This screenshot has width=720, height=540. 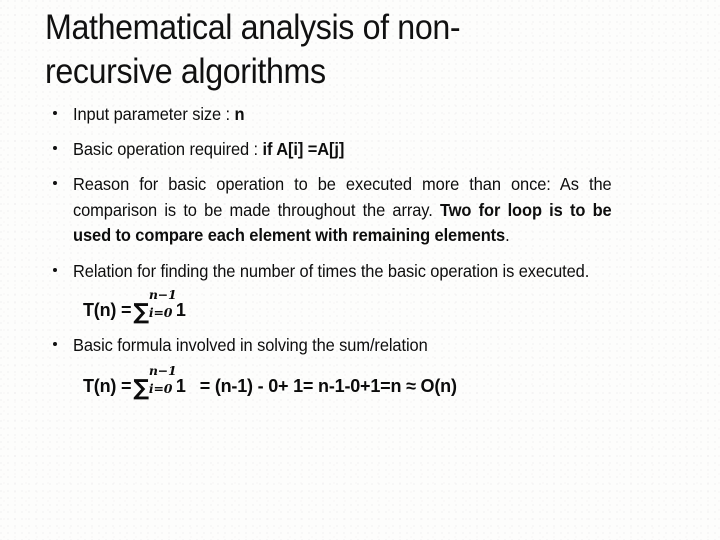 I want to click on bullet-item-input-parameter-size: Input parameter size : n, so click(x=360, y=115).